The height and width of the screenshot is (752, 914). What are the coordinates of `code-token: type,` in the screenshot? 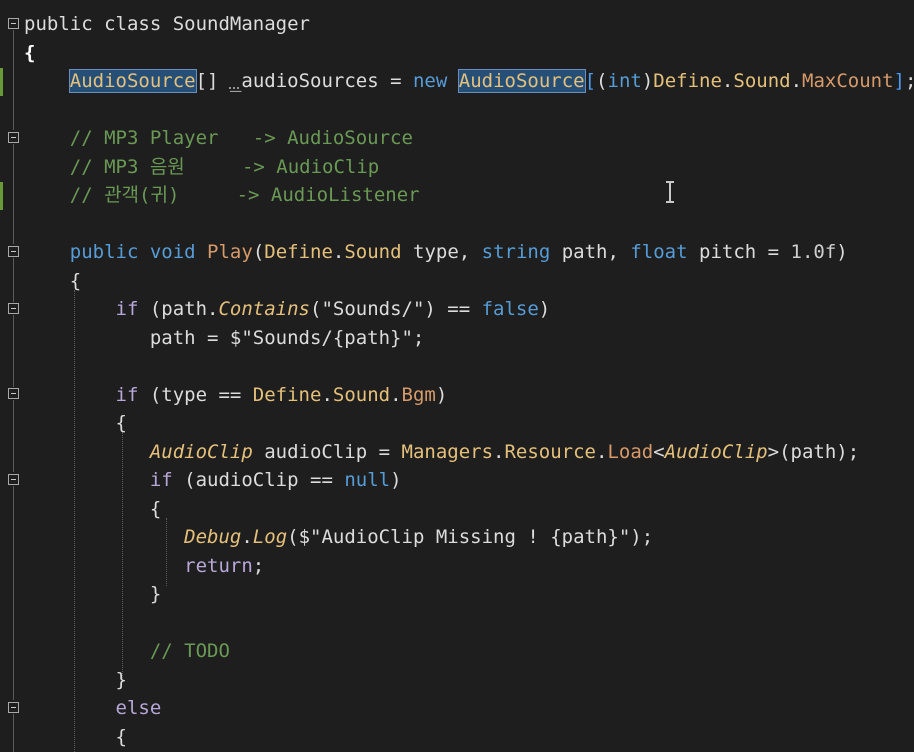 It's located at (447, 252).